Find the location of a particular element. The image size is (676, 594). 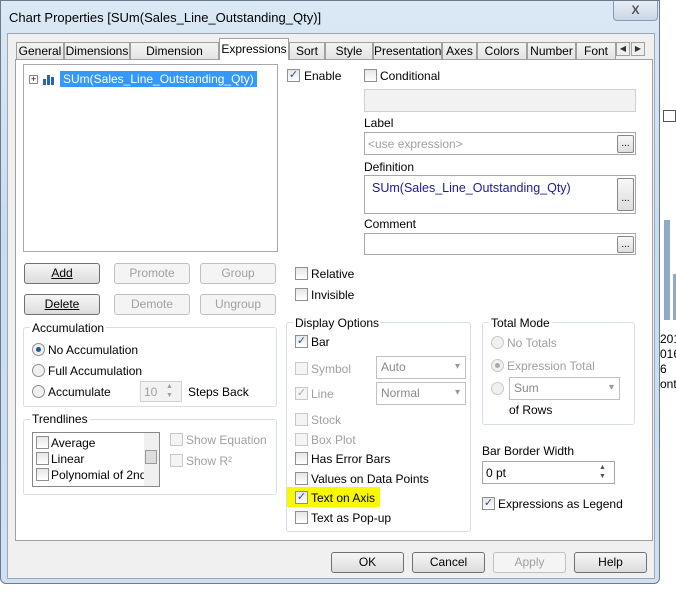

bg-text: ontl is located at coordinates (668, 384).